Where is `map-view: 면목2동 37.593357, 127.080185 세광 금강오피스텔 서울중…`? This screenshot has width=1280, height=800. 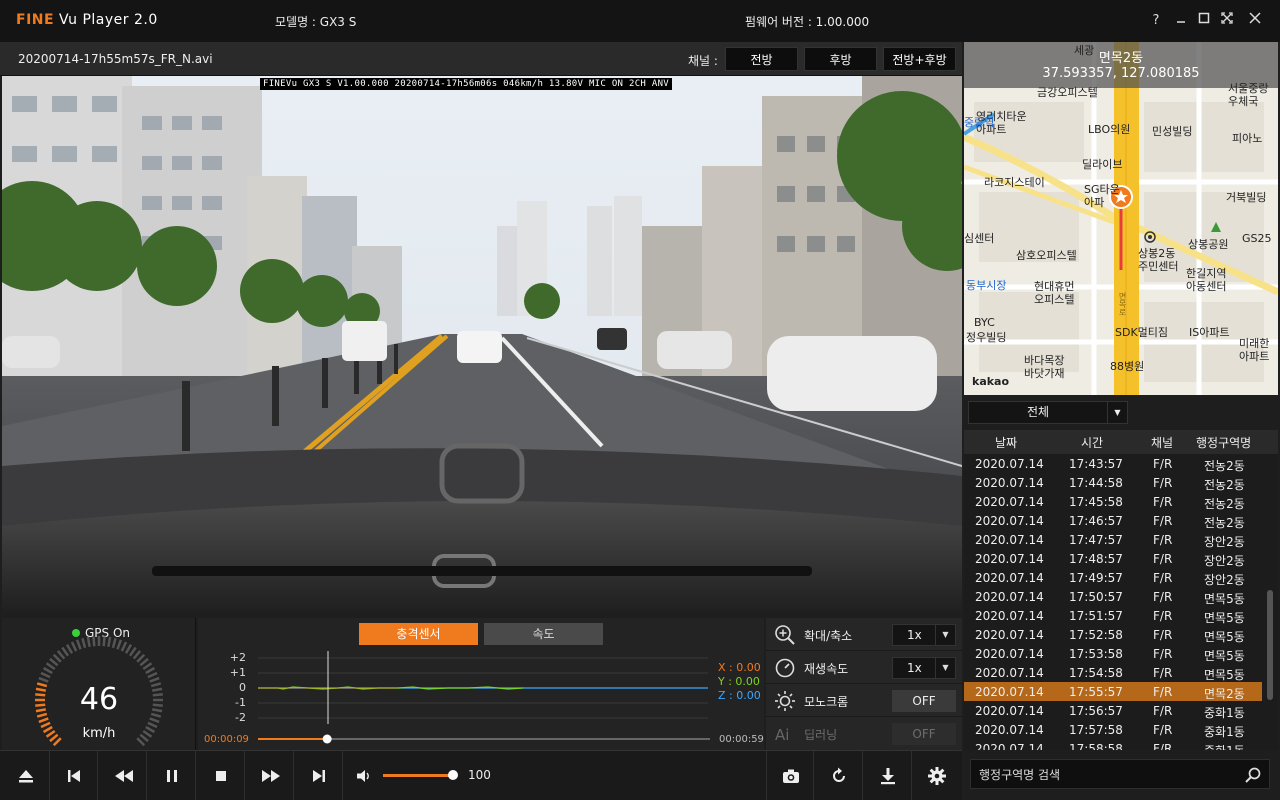
map-view: 면목2동 37.593357, 127.080185 세광 금강오피스텔 서울중… is located at coordinates (1121, 218).